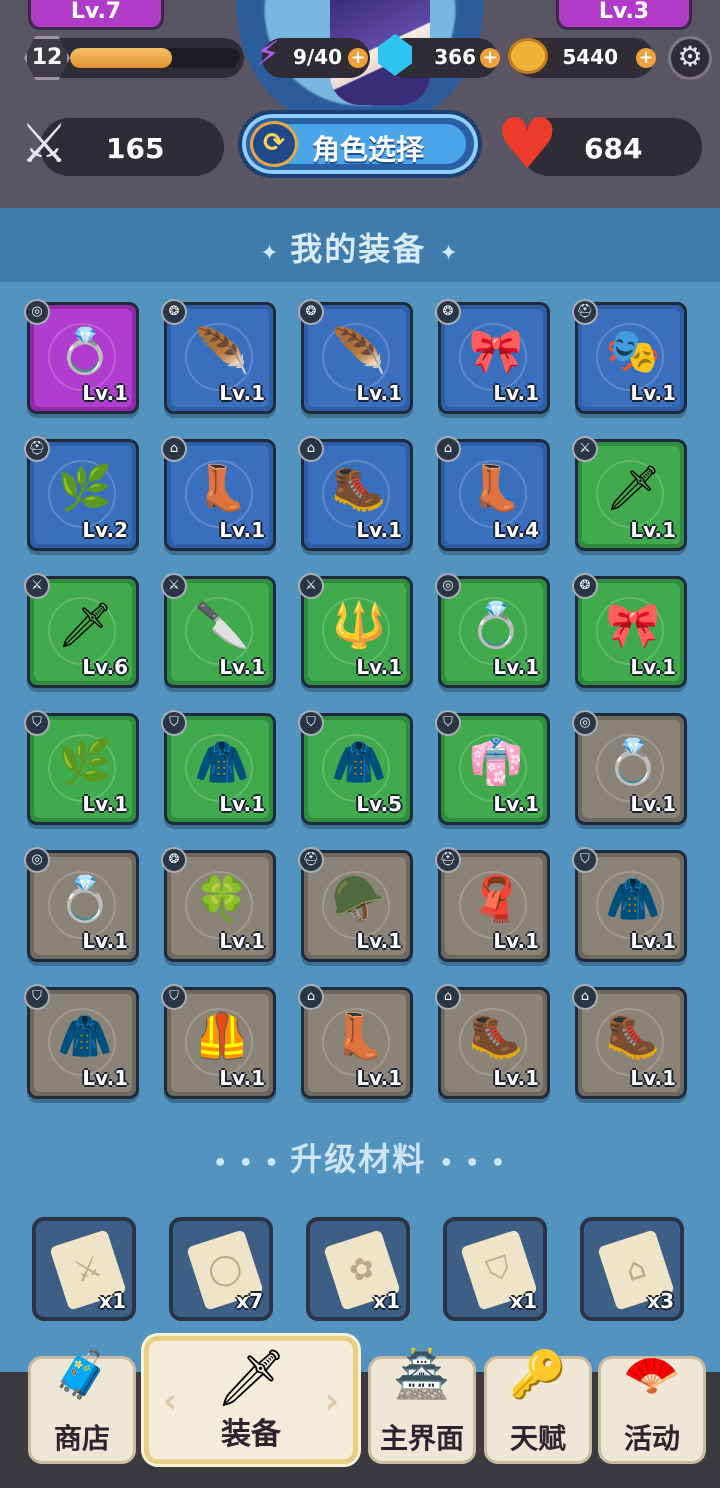 The image size is (720, 1488). Describe the element at coordinates (492, 493) in the screenshot. I see `equipment-slot-boots: 👢 ⌂ Lv.4` at that location.